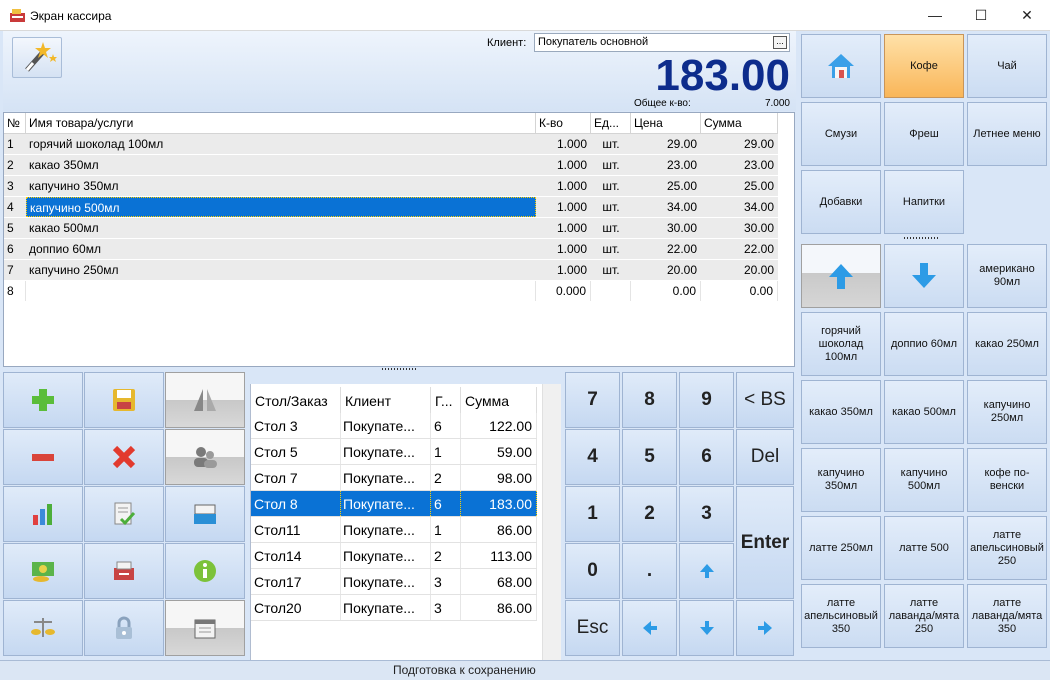 This screenshot has width=1050, height=680. What do you see at coordinates (296, 400) in the screenshot?
I see `col-table-order: Стол/Заказ` at bounding box center [296, 400].